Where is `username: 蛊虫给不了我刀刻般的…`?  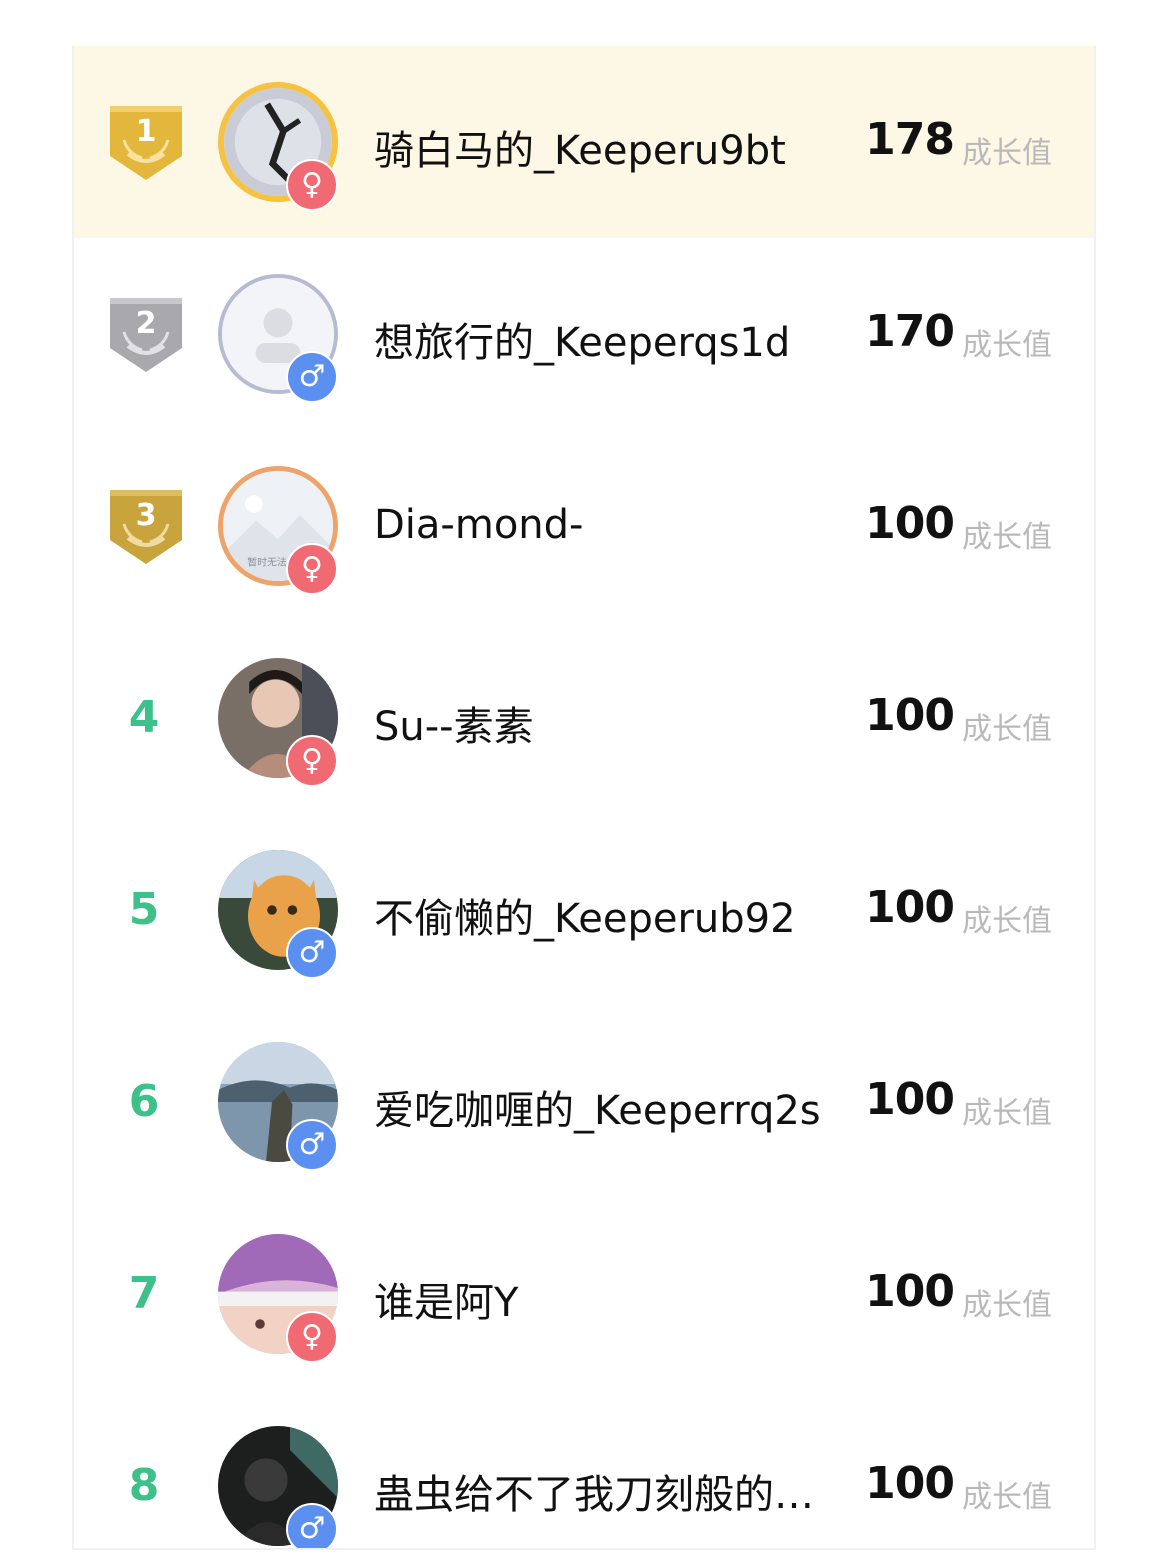
username: 蛊虫给不了我刀刻般的… is located at coordinates (606, 1491).